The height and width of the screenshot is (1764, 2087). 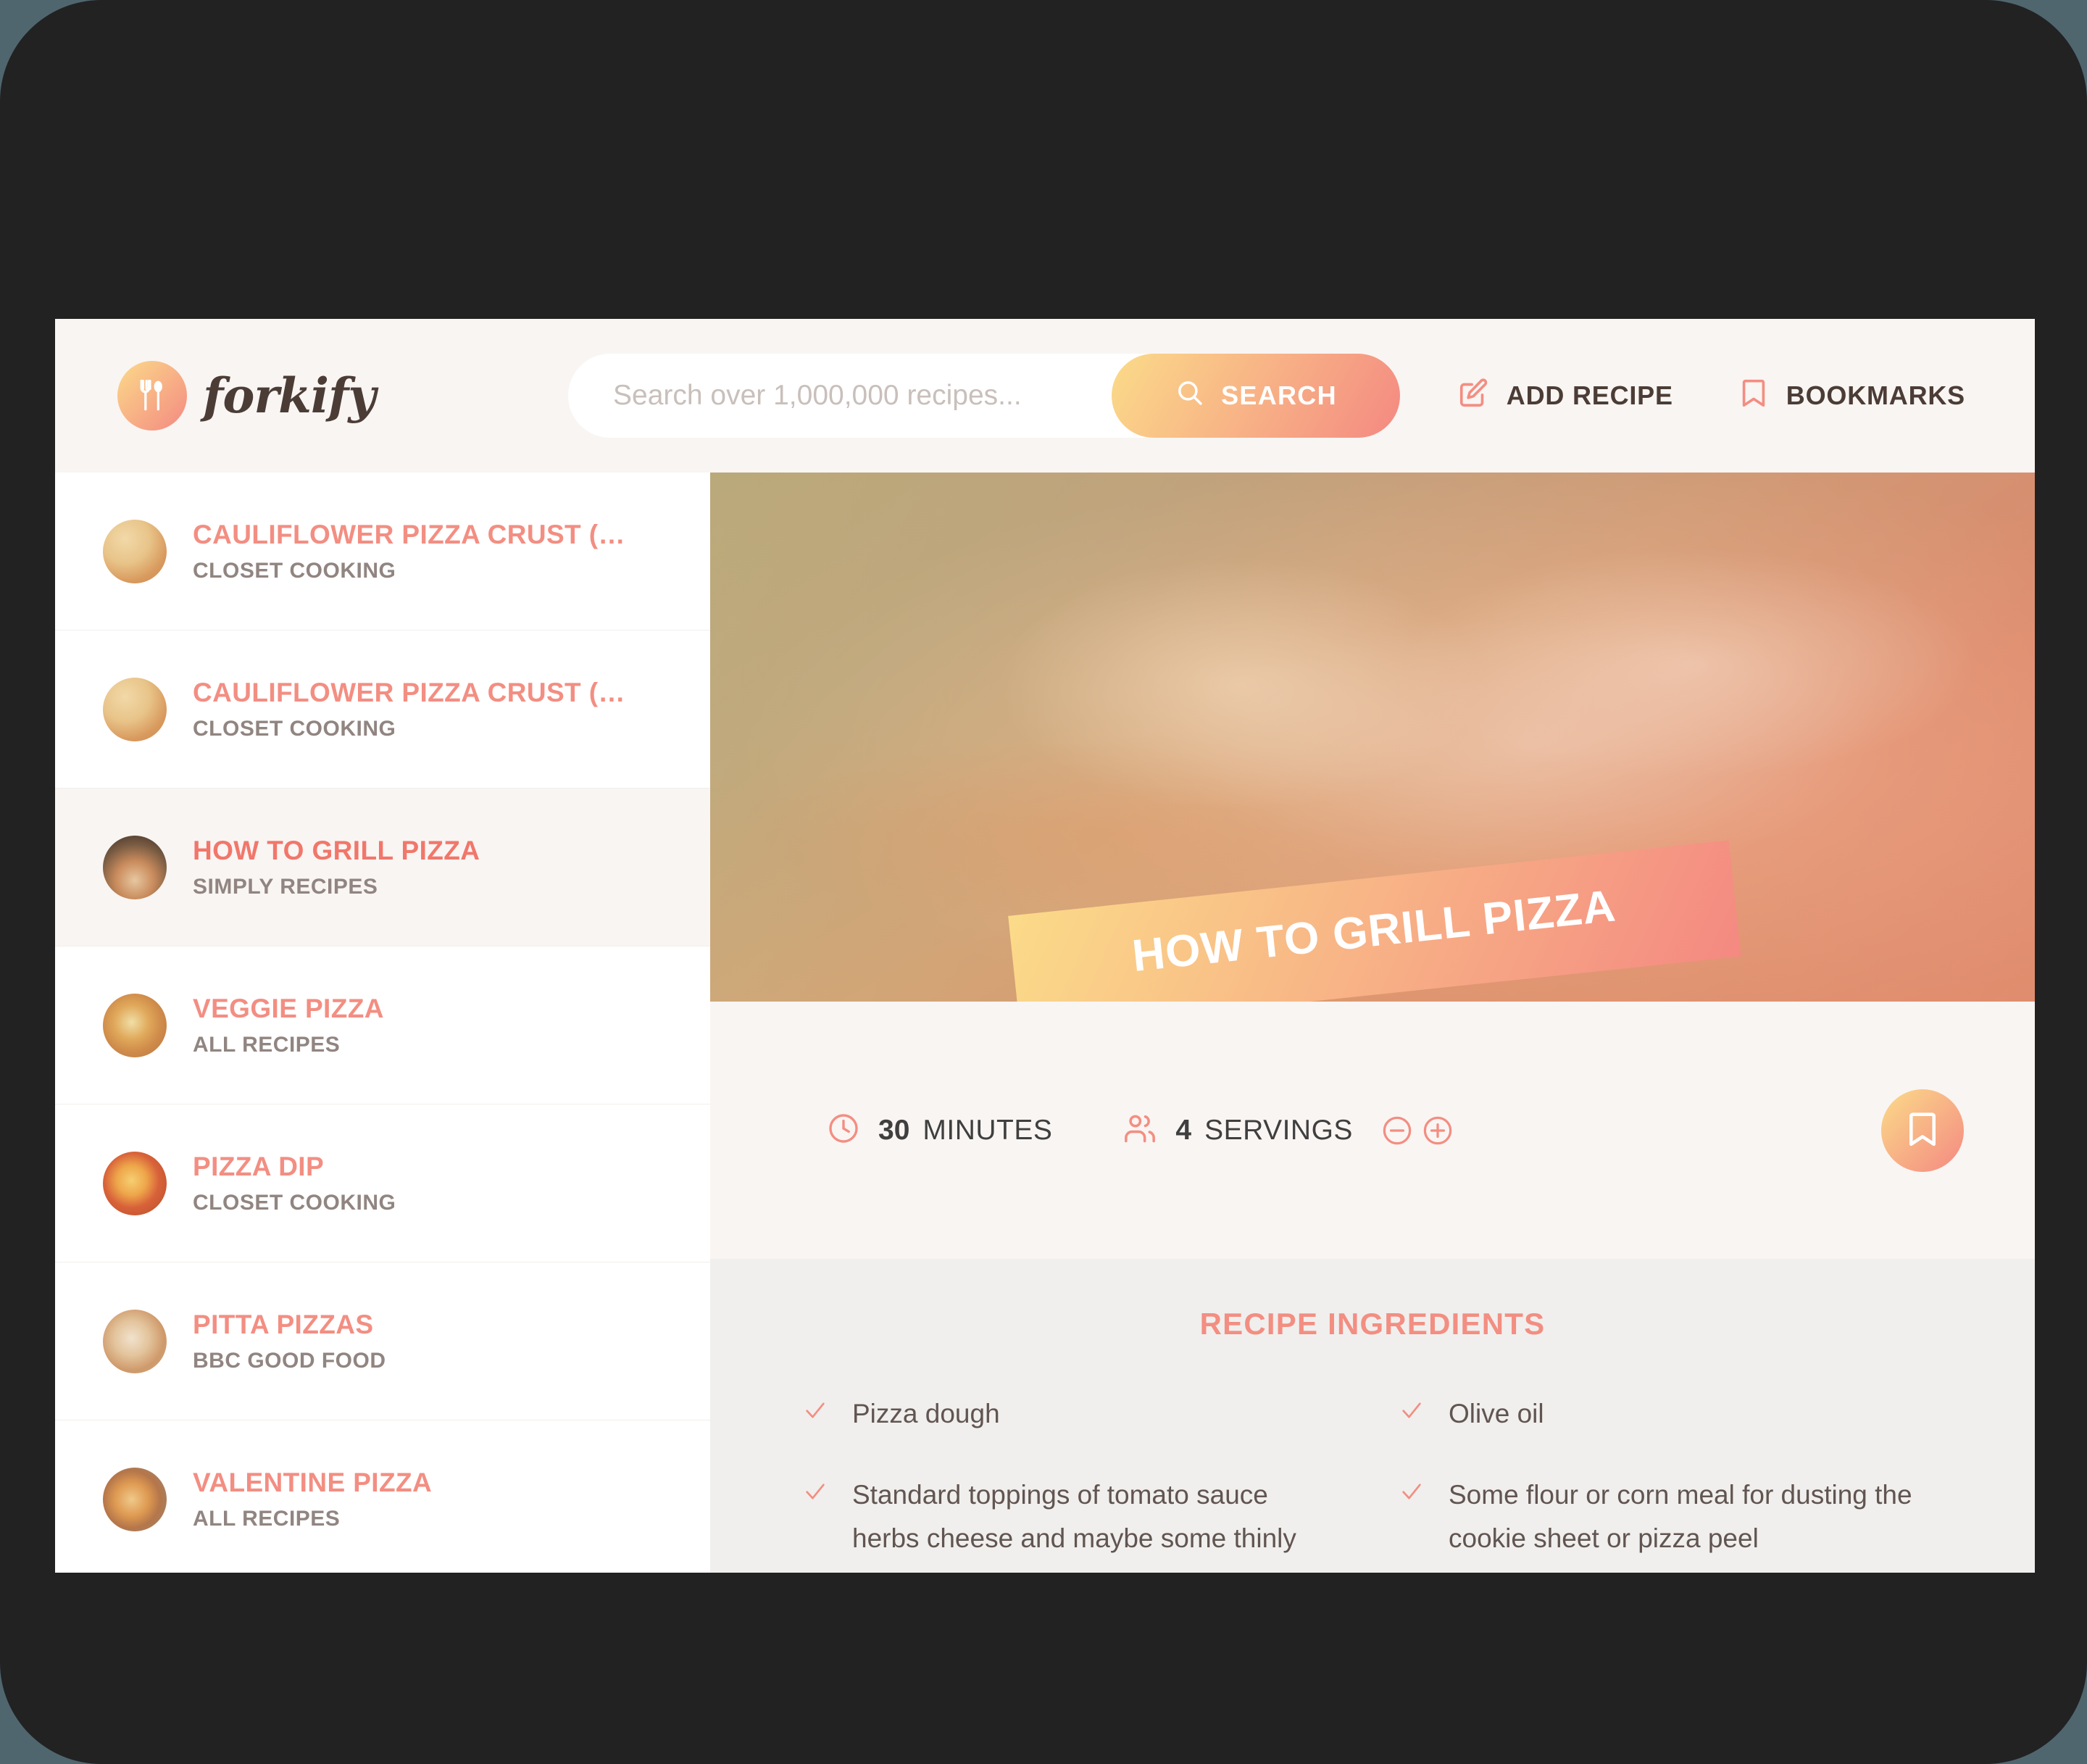 What do you see at coordinates (1279, 1130) in the screenshot?
I see `servings-unit: SERVINGS` at bounding box center [1279, 1130].